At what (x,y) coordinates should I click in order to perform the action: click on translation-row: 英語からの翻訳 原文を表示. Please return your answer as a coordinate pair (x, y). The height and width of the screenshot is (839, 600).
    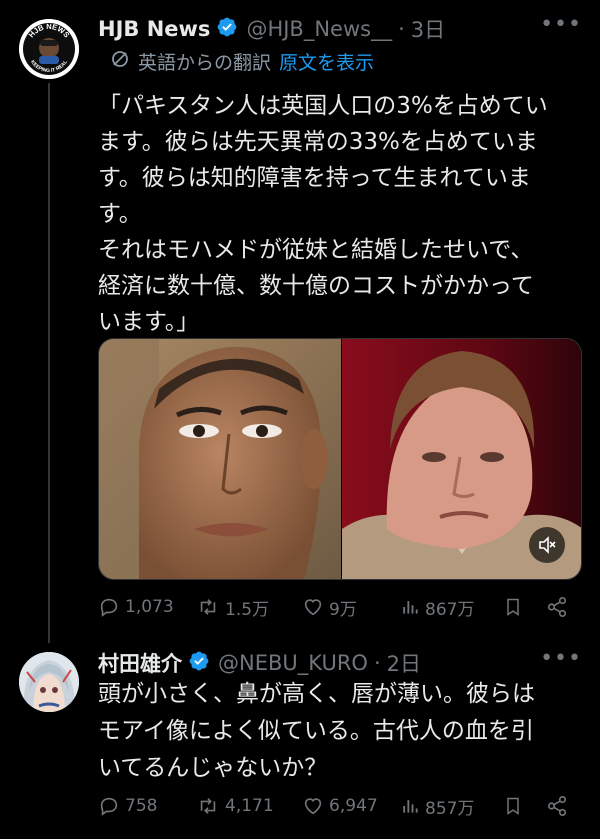
    Looking at the image, I should click on (242, 61).